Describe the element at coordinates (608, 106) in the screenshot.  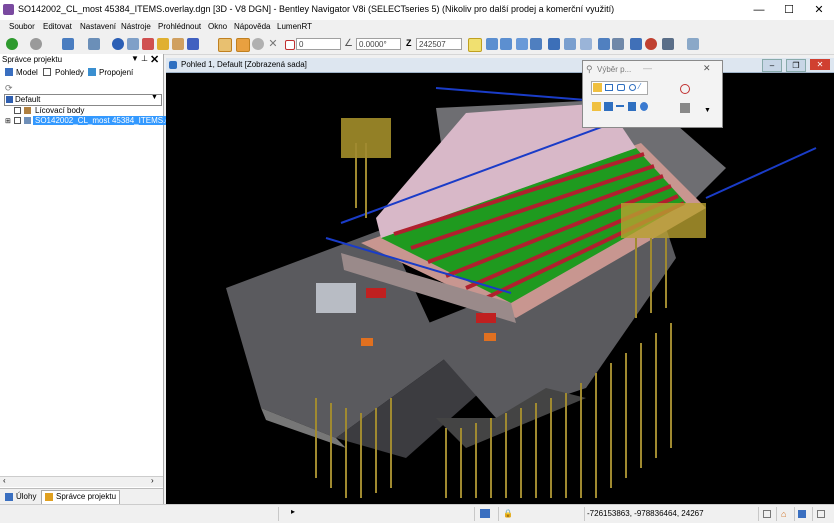
I see `subtract-select-icon` at that location.